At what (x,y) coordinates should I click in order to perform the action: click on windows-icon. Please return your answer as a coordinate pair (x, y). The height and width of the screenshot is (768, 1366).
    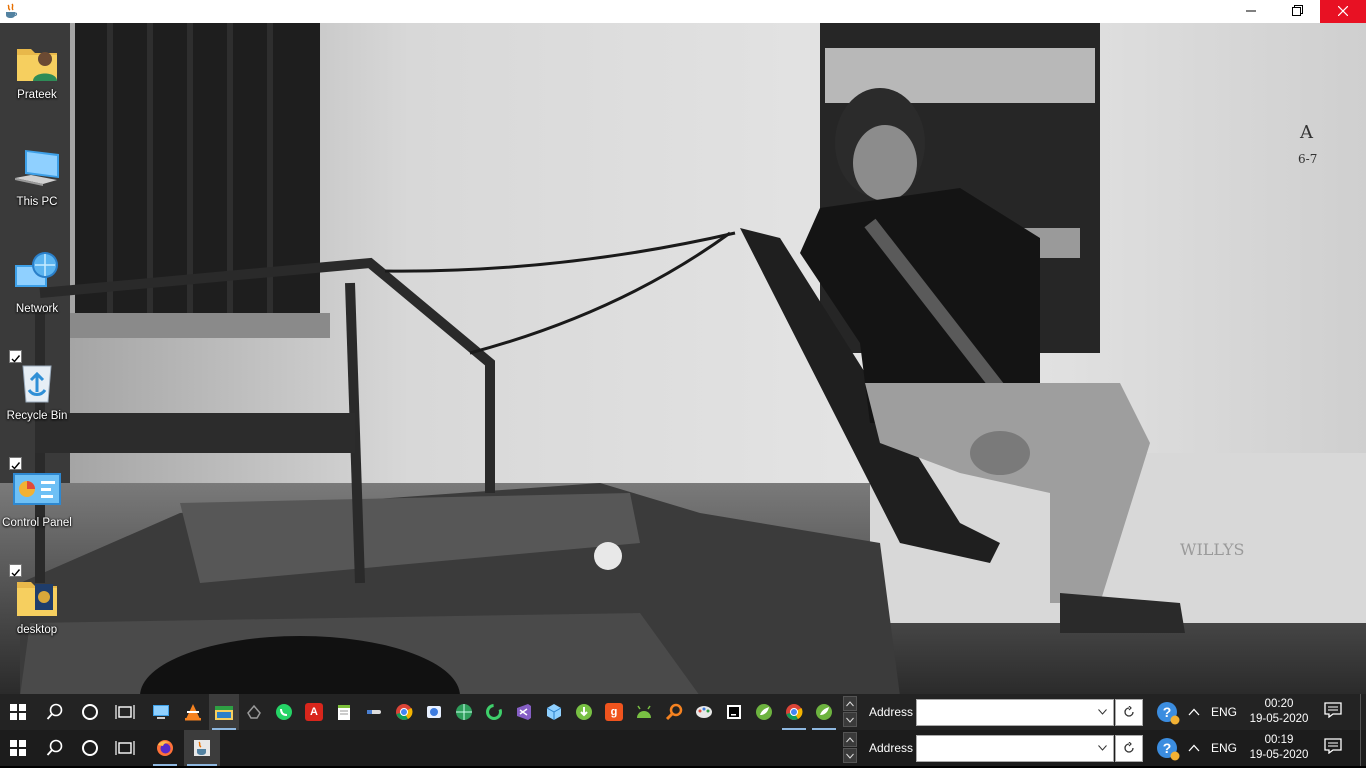
    Looking at the image, I should click on (18, 748).